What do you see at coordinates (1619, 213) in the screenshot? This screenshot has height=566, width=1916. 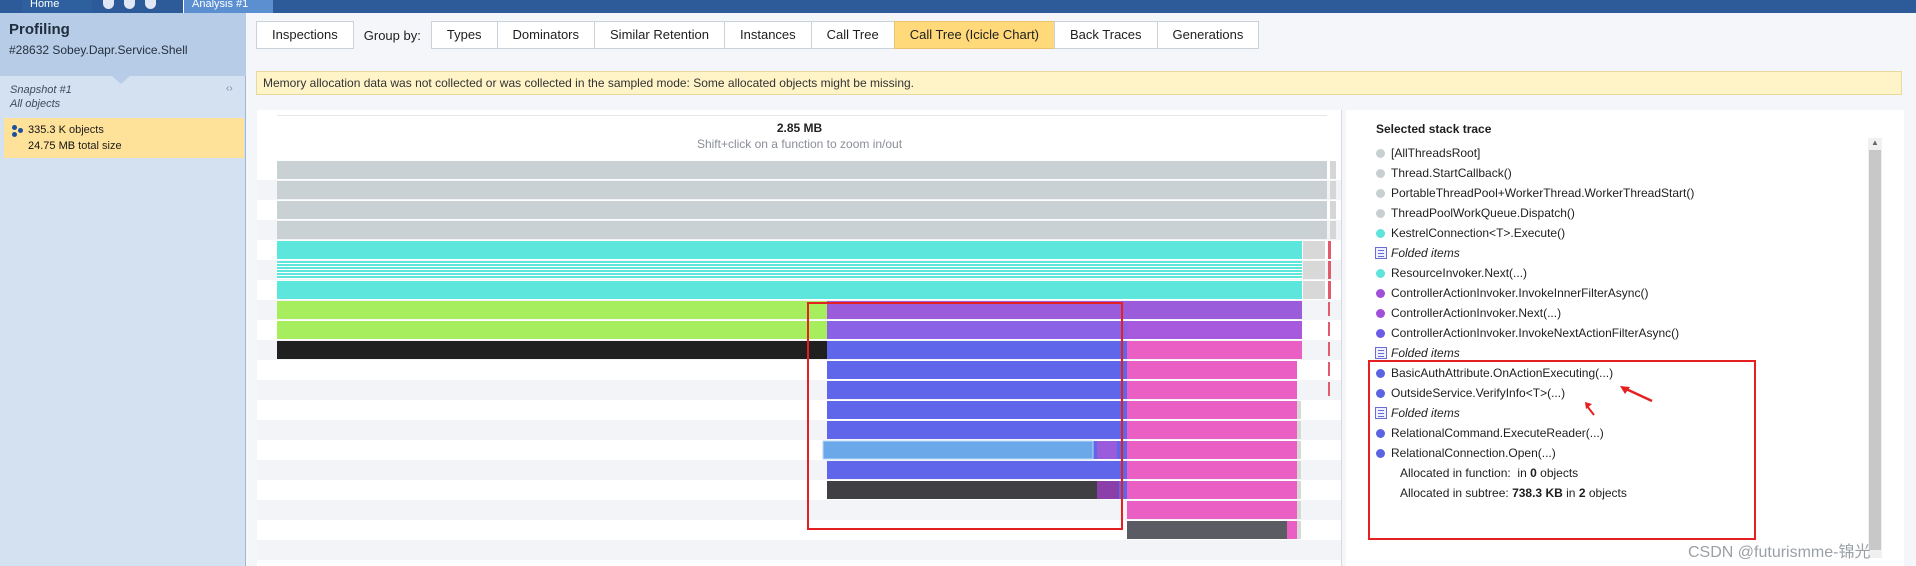 I see `stack-frame: ThreadPoolWorkQueue.Dispatch()` at bounding box center [1619, 213].